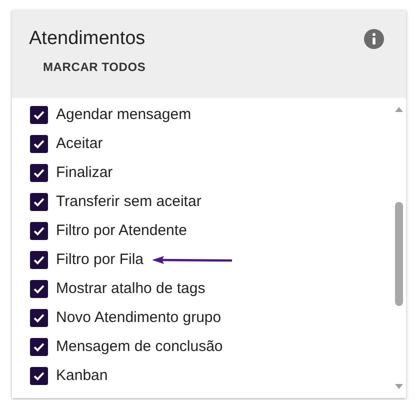  What do you see at coordinates (87, 39) in the screenshot?
I see `card-title: Atendimentos` at bounding box center [87, 39].